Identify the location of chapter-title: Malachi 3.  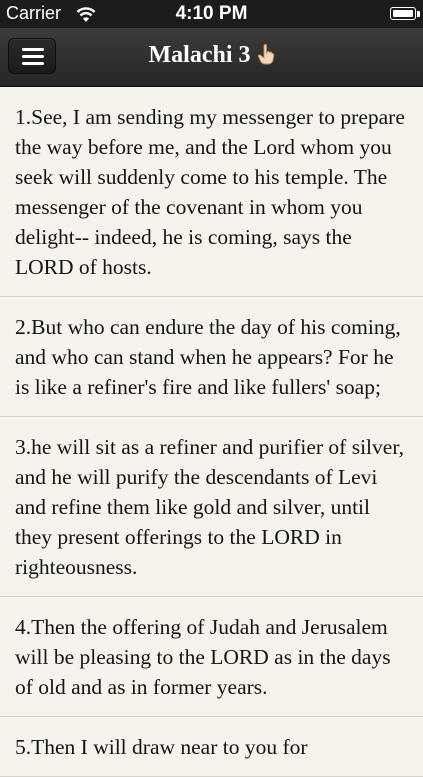
(199, 55).